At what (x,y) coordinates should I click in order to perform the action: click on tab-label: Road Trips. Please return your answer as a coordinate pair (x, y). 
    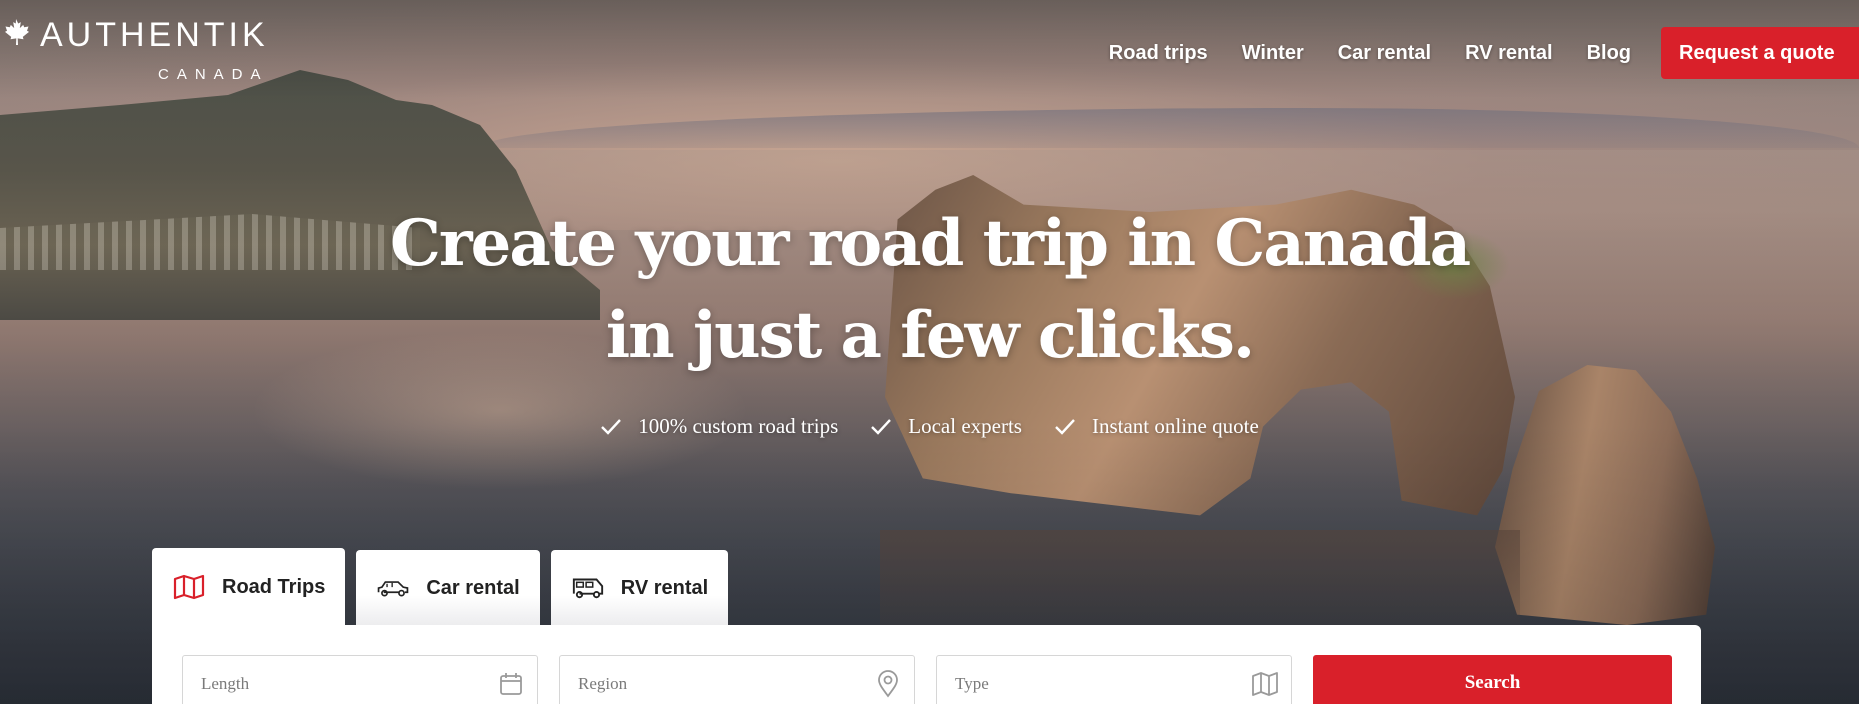
    Looking at the image, I should click on (274, 586).